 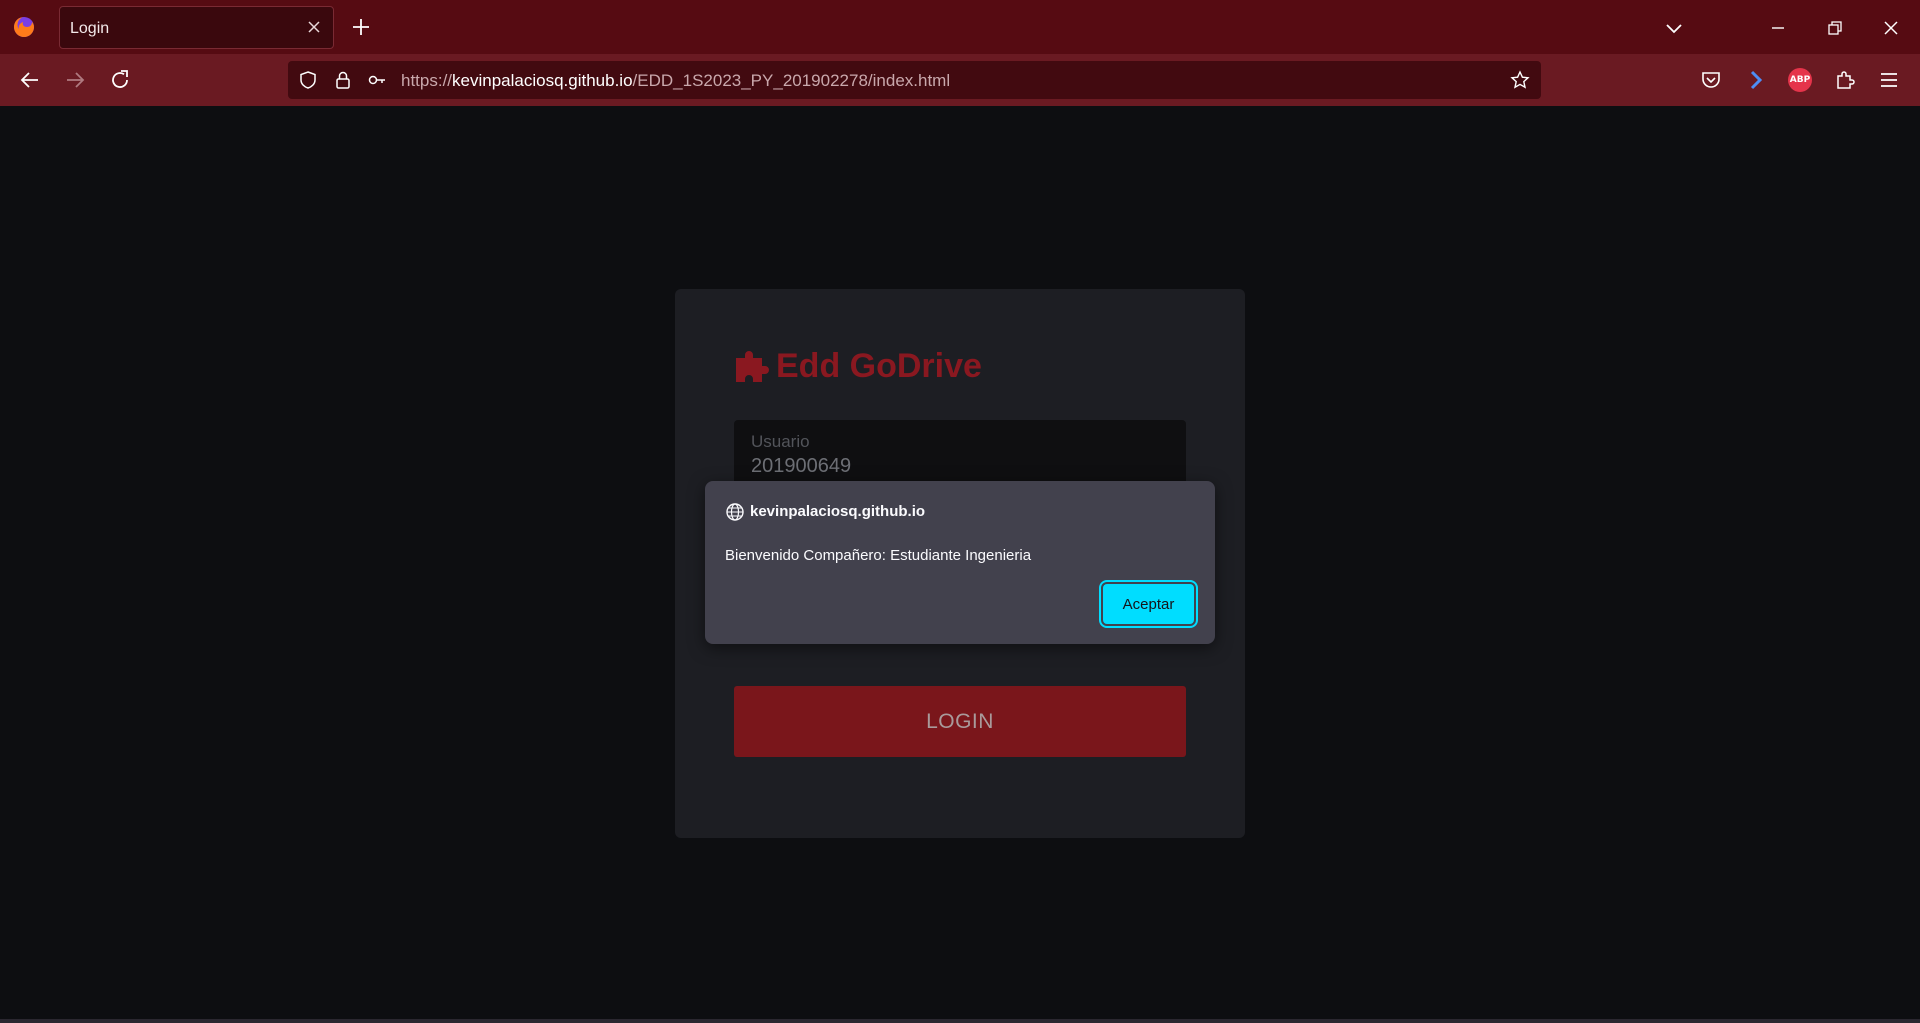 What do you see at coordinates (960, 1021) in the screenshot?
I see `taskbar-edge` at bounding box center [960, 1021].